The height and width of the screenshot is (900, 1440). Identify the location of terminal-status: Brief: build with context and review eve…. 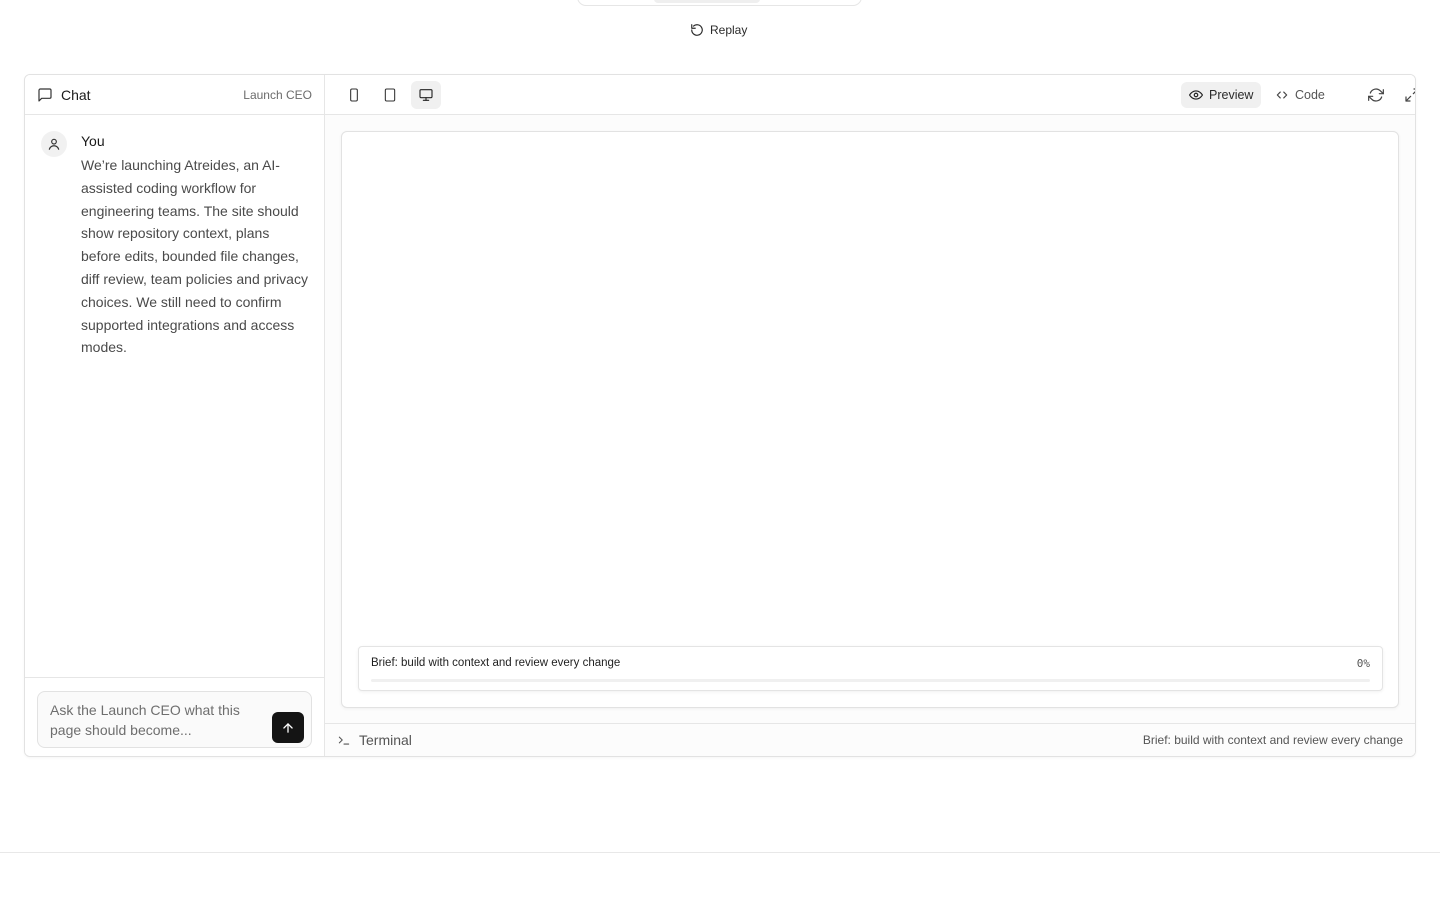
(1272, 740).